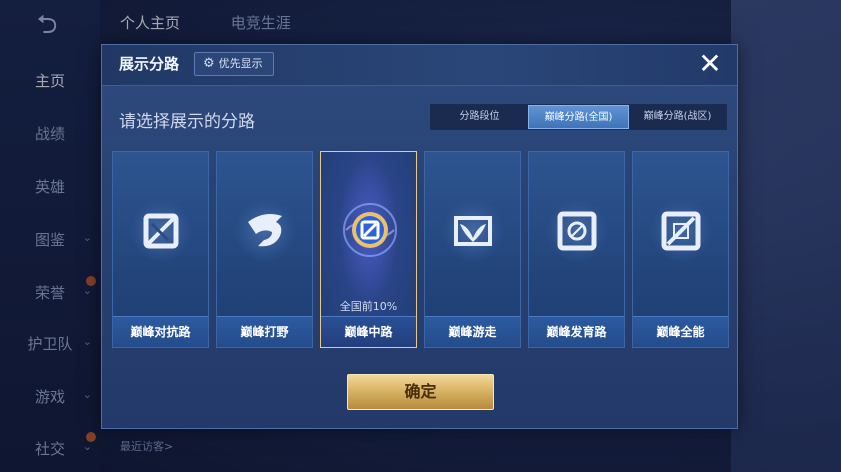  What do you see at coordinates (681, 231) in the screenshot?
I see `all-round-icon` at bounding box center [681, 231].